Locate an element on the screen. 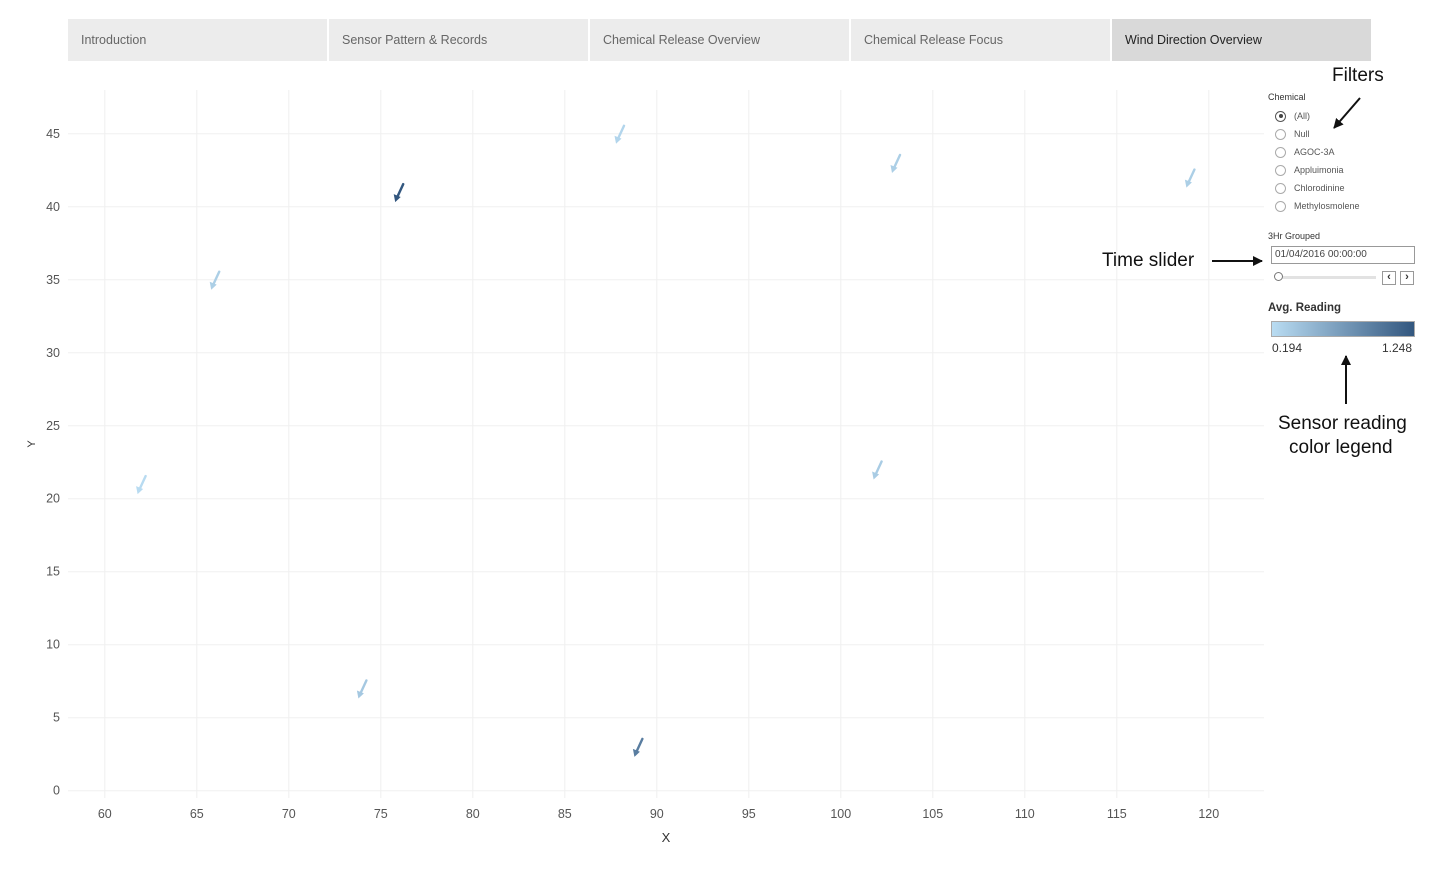 Image resolution: width=1440 pixels, height=870 pixels. filter-option-label: AGOC-3A is located at coordinates (1314, 152).